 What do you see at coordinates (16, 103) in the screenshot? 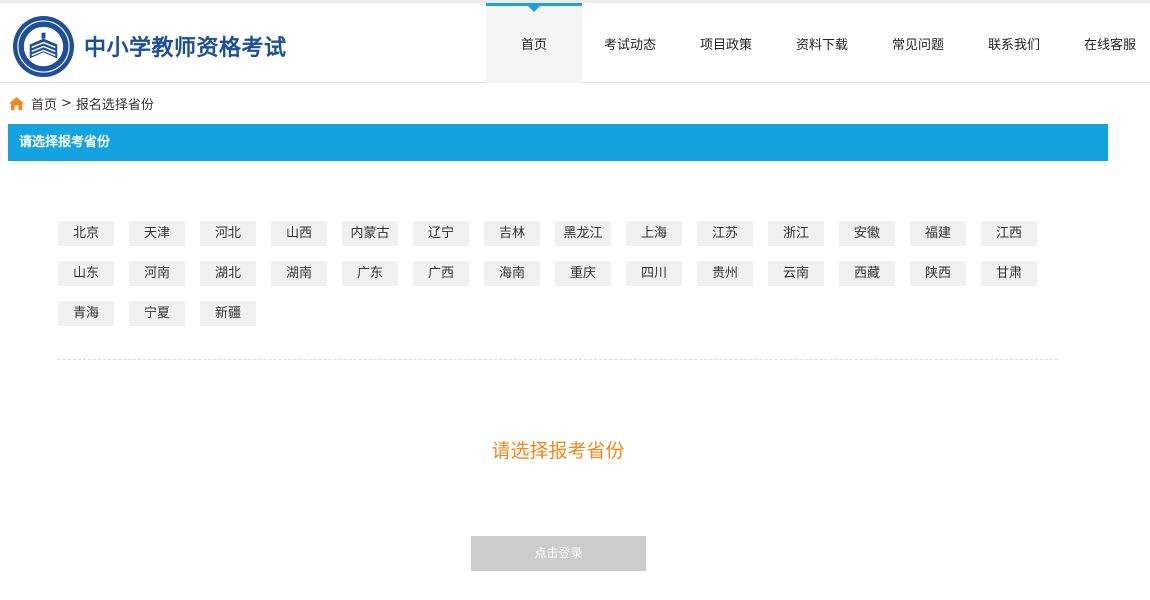
I see `home-icon` at bounding box center [16, 103].